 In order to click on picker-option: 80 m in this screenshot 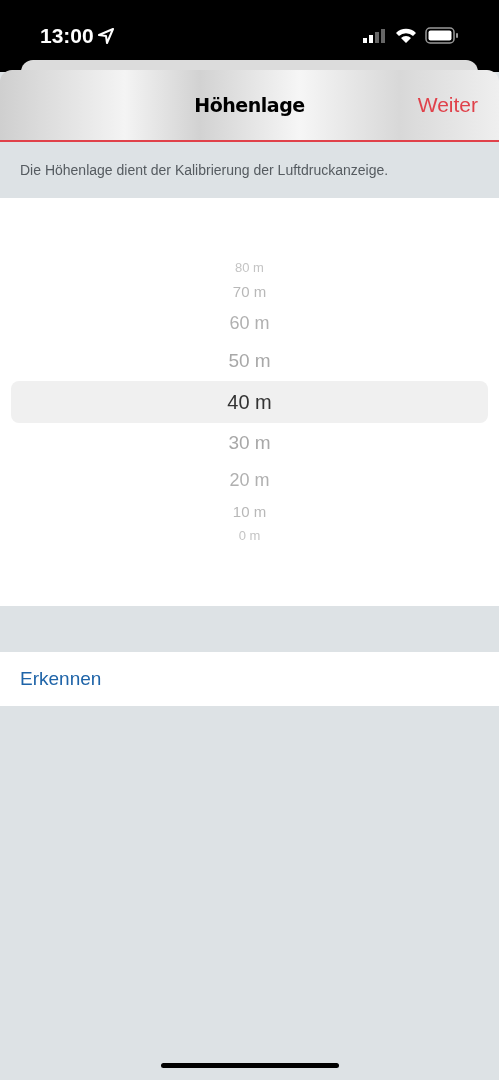, I will do `click(249, 268)`.